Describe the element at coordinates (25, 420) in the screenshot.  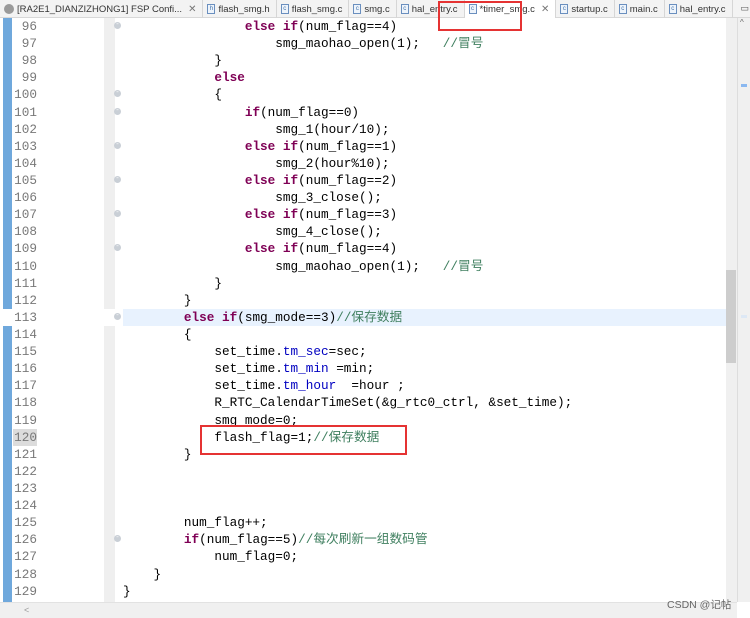
I see `line-number: 119` at that location.